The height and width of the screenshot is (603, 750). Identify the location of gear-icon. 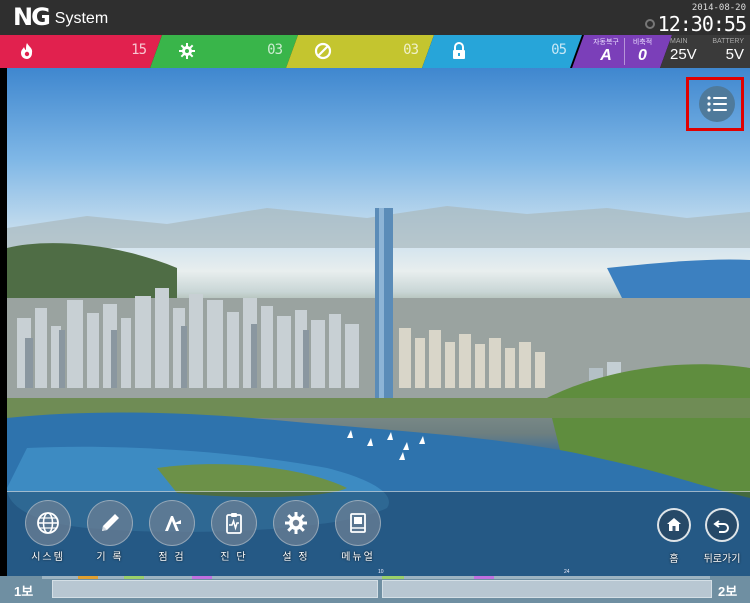
(187, 51).